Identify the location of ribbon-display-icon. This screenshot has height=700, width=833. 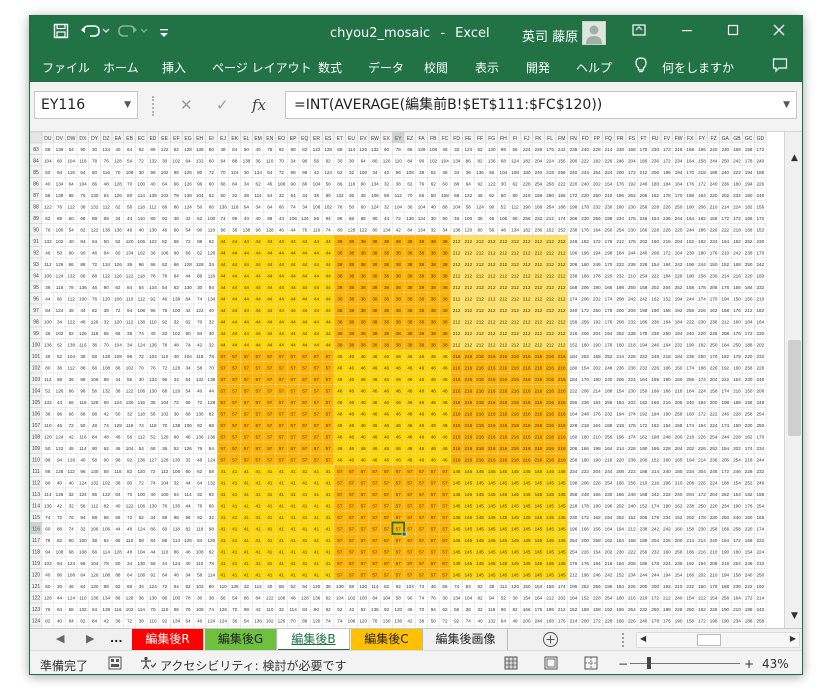
(639, 32).